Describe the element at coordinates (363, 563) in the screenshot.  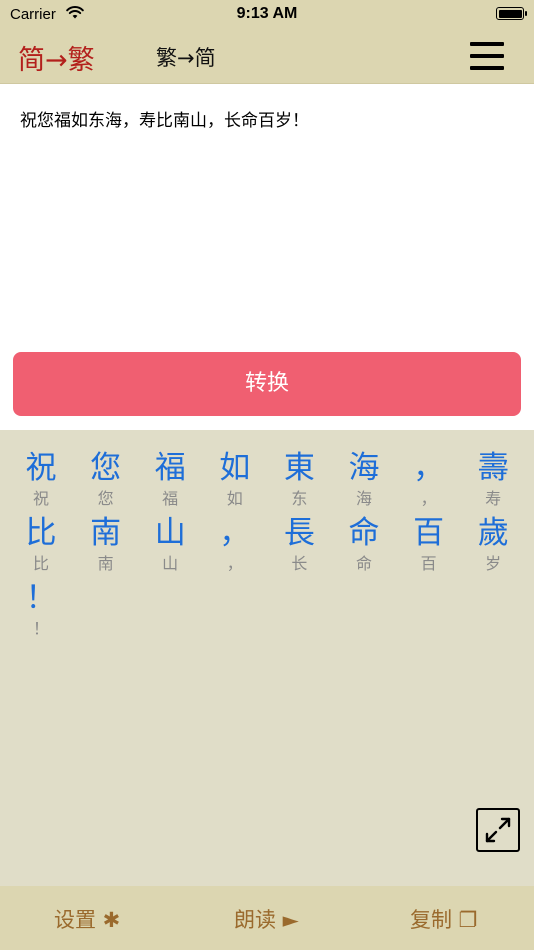
I see `simplified-char: 命` at that location.